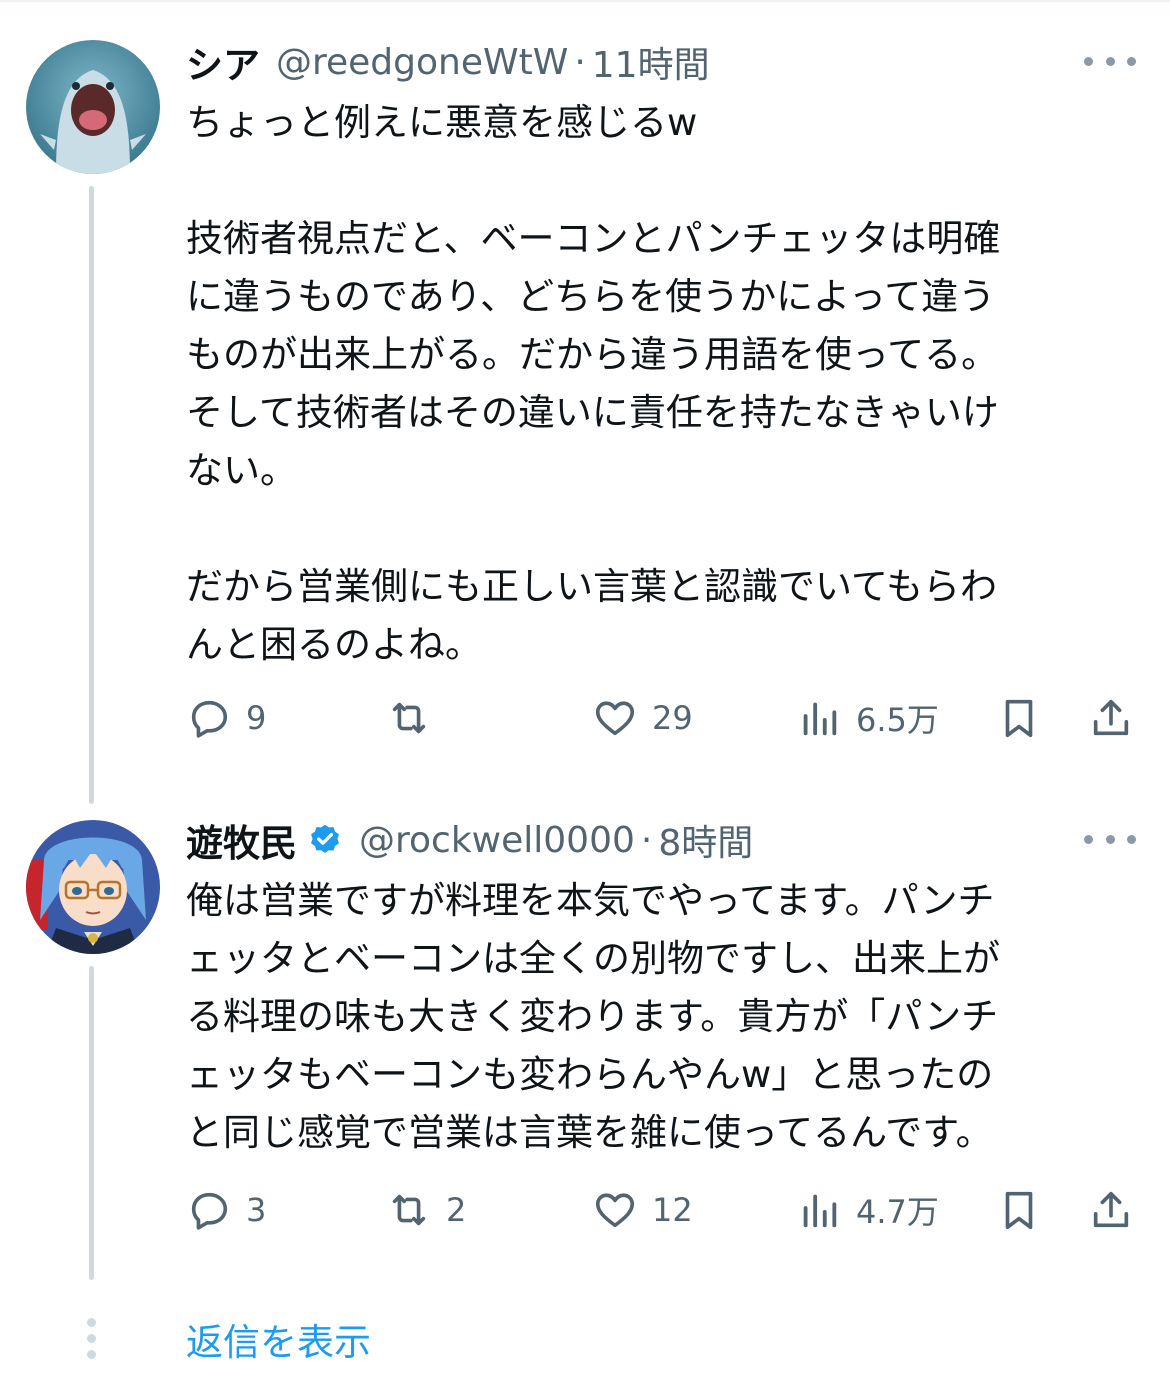 This screenshot has height=1380, width=1170. I want to click on reply-count: 3, so click(256, 1210).